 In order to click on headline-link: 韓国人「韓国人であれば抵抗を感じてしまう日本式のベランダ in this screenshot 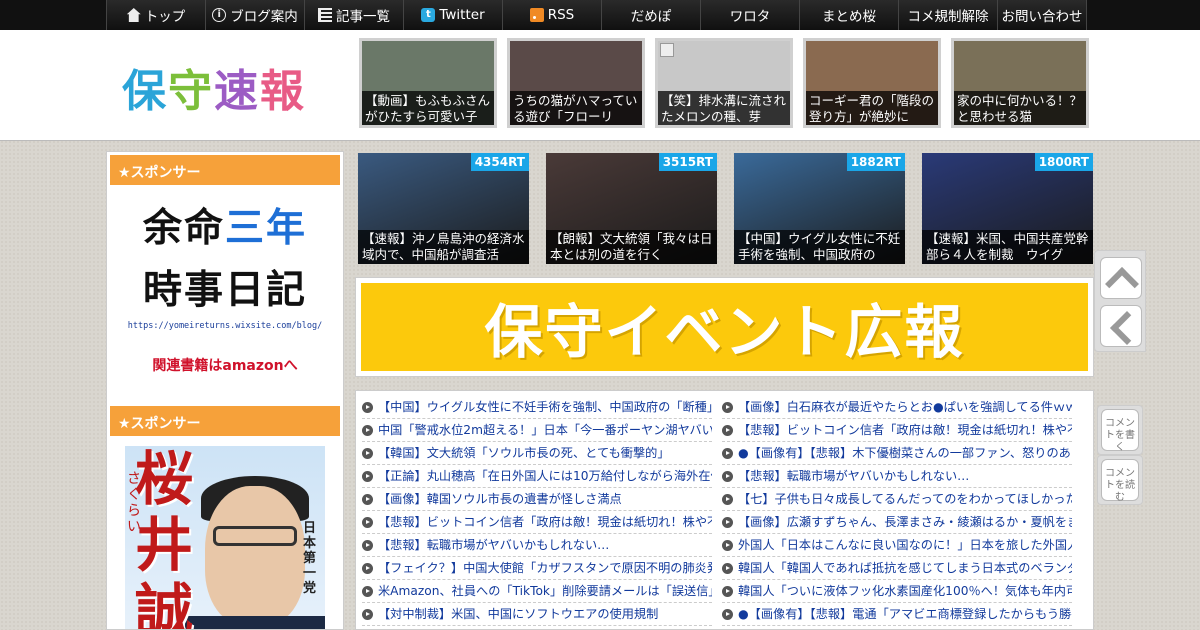, I will do `click(897, 568)`.